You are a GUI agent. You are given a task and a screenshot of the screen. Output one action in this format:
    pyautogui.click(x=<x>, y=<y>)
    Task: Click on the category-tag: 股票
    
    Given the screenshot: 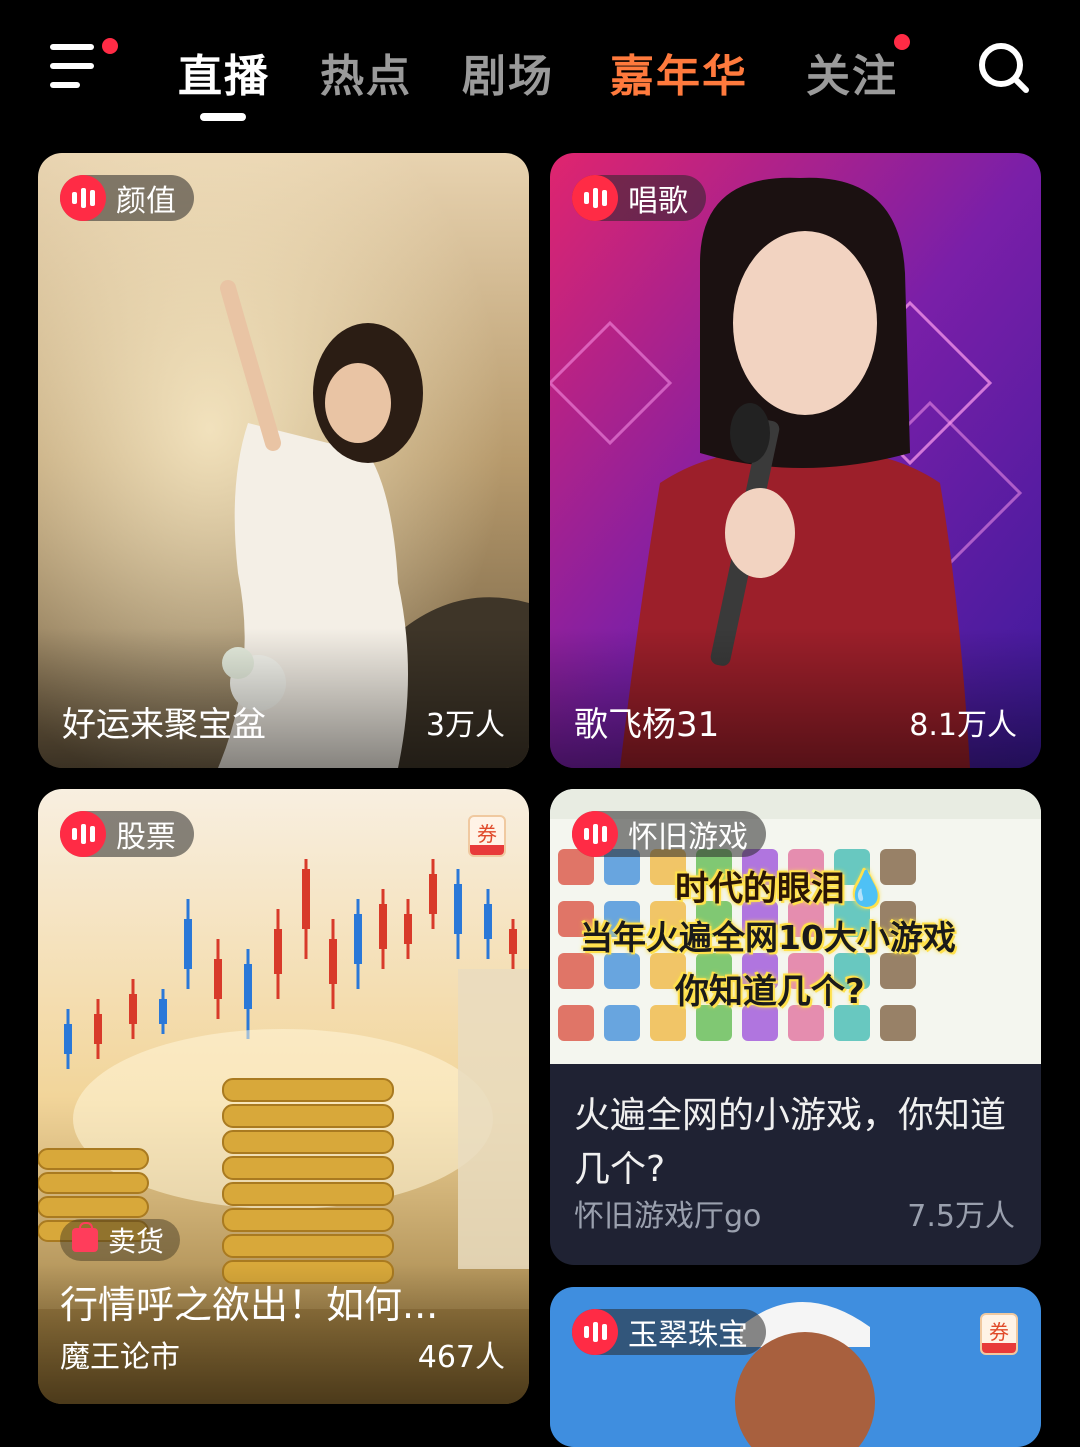 What is the action you would take?
    pyautogui.click(x=127, y=834)
    